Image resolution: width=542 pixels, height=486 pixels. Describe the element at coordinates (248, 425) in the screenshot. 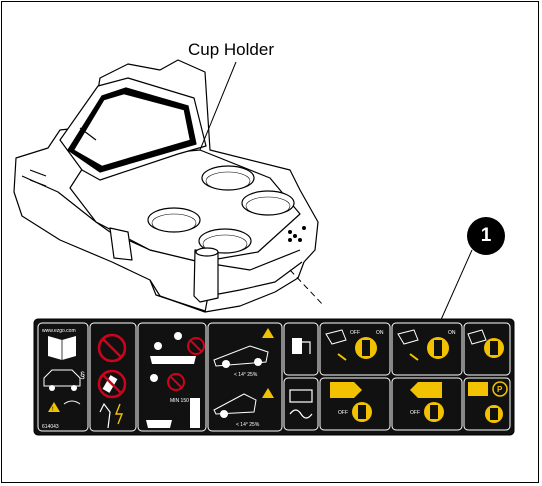

I see `decal-slope-2: < 14° 25%` at that location.